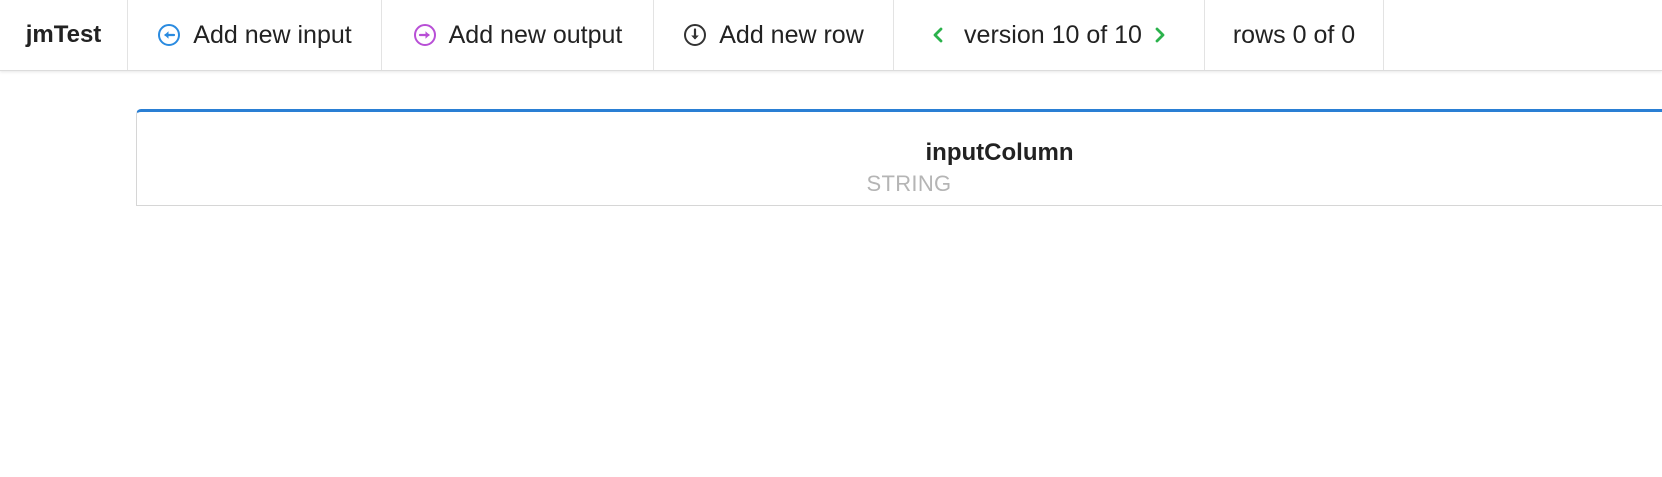 This screenshot has width=1662, height=477. Describe the element at coordinates (272, 34) in the screenshot. I see `add-input-label: Add new input` at that location.